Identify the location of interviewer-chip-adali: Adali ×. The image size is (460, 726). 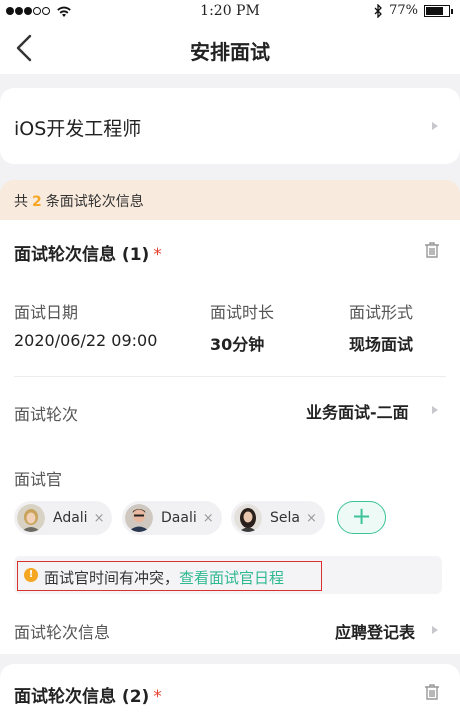
(63, 518).